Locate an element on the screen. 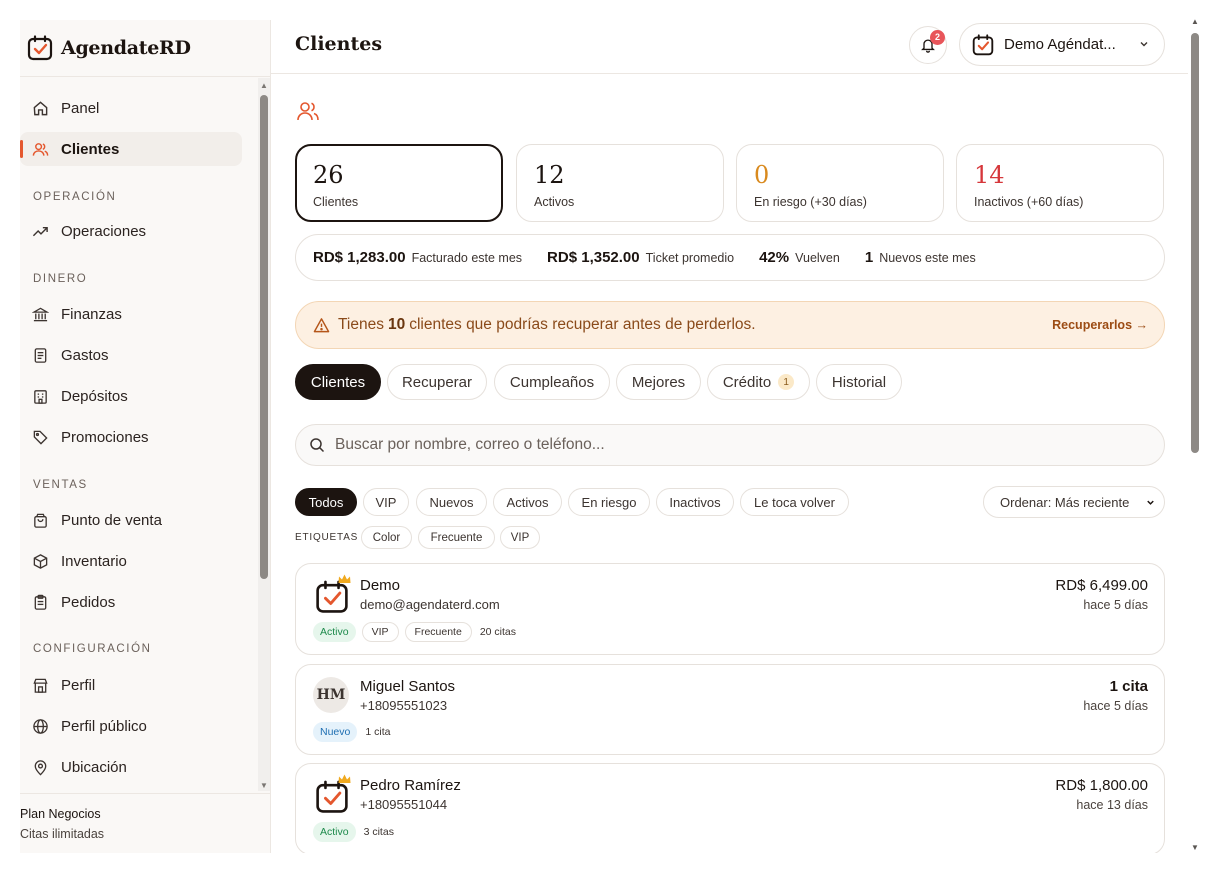  tab-historial: Historial is located at coordinates (859, 382).